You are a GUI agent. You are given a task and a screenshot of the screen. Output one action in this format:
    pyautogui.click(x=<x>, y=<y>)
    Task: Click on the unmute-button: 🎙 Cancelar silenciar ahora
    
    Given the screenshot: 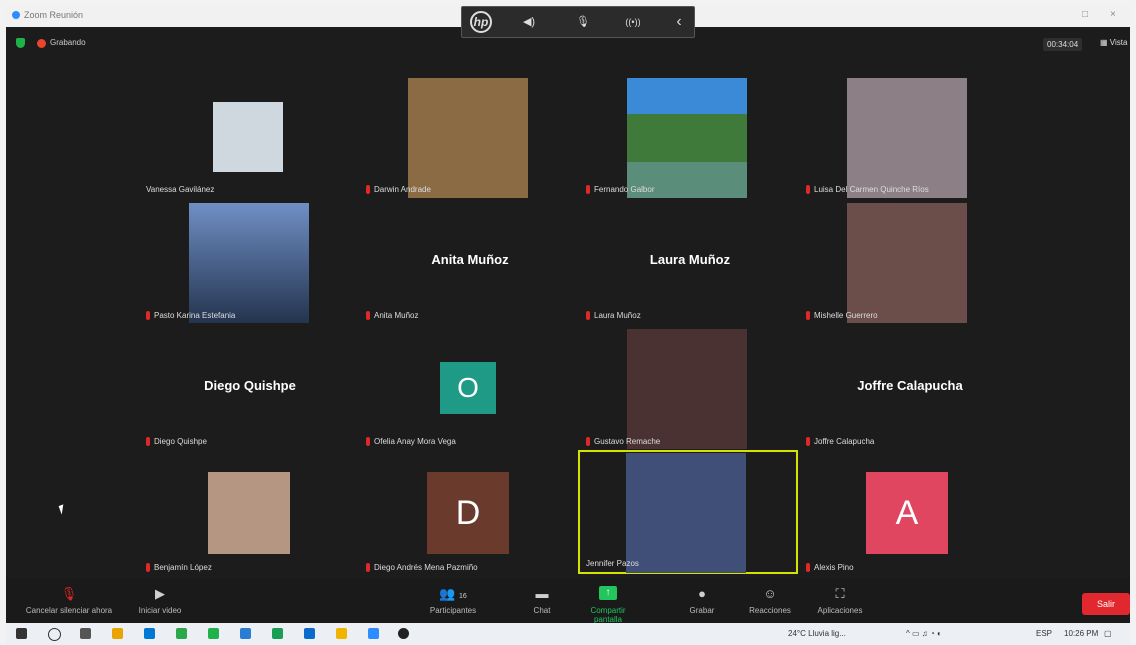 What is the action you would take?
    pyautogui.click(x=69, y=600)
    